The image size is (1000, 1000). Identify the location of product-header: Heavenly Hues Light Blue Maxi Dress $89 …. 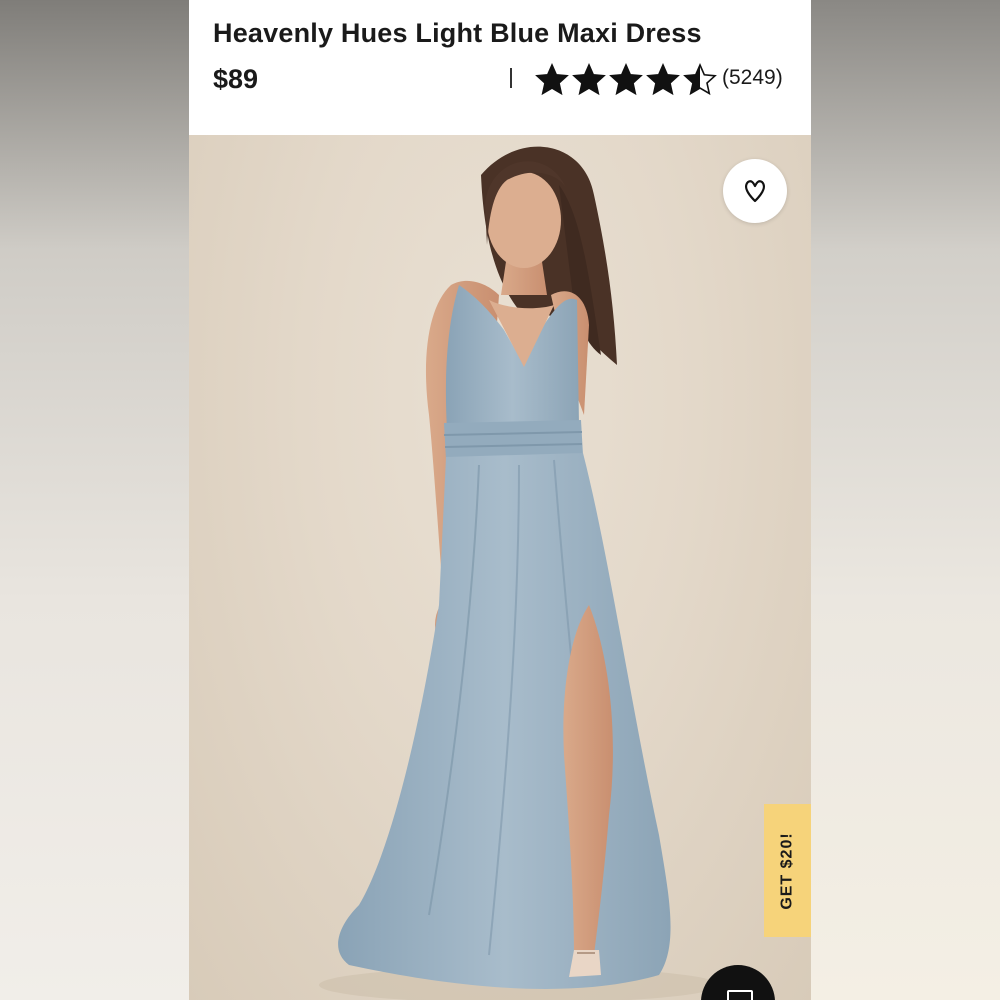
(500, 67).